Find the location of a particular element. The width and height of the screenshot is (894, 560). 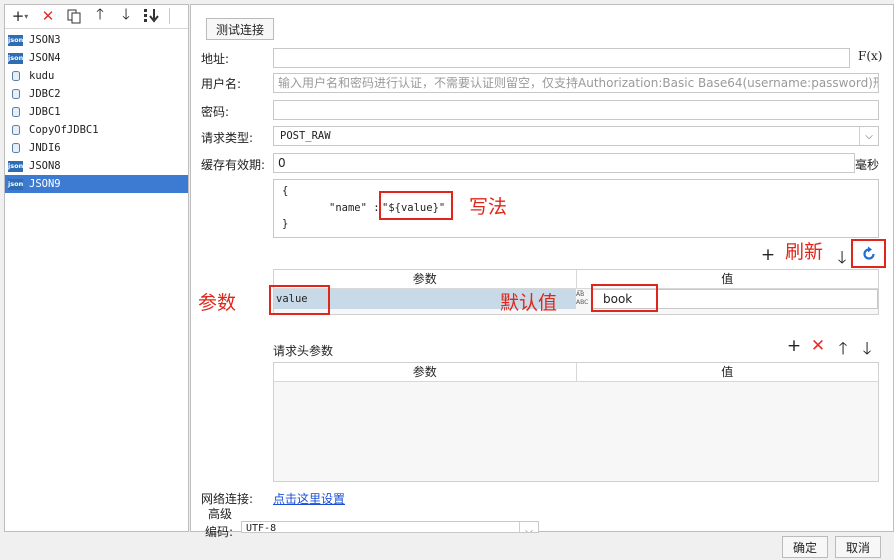

highlight-box-body-value is located at coordinates (416, 205).